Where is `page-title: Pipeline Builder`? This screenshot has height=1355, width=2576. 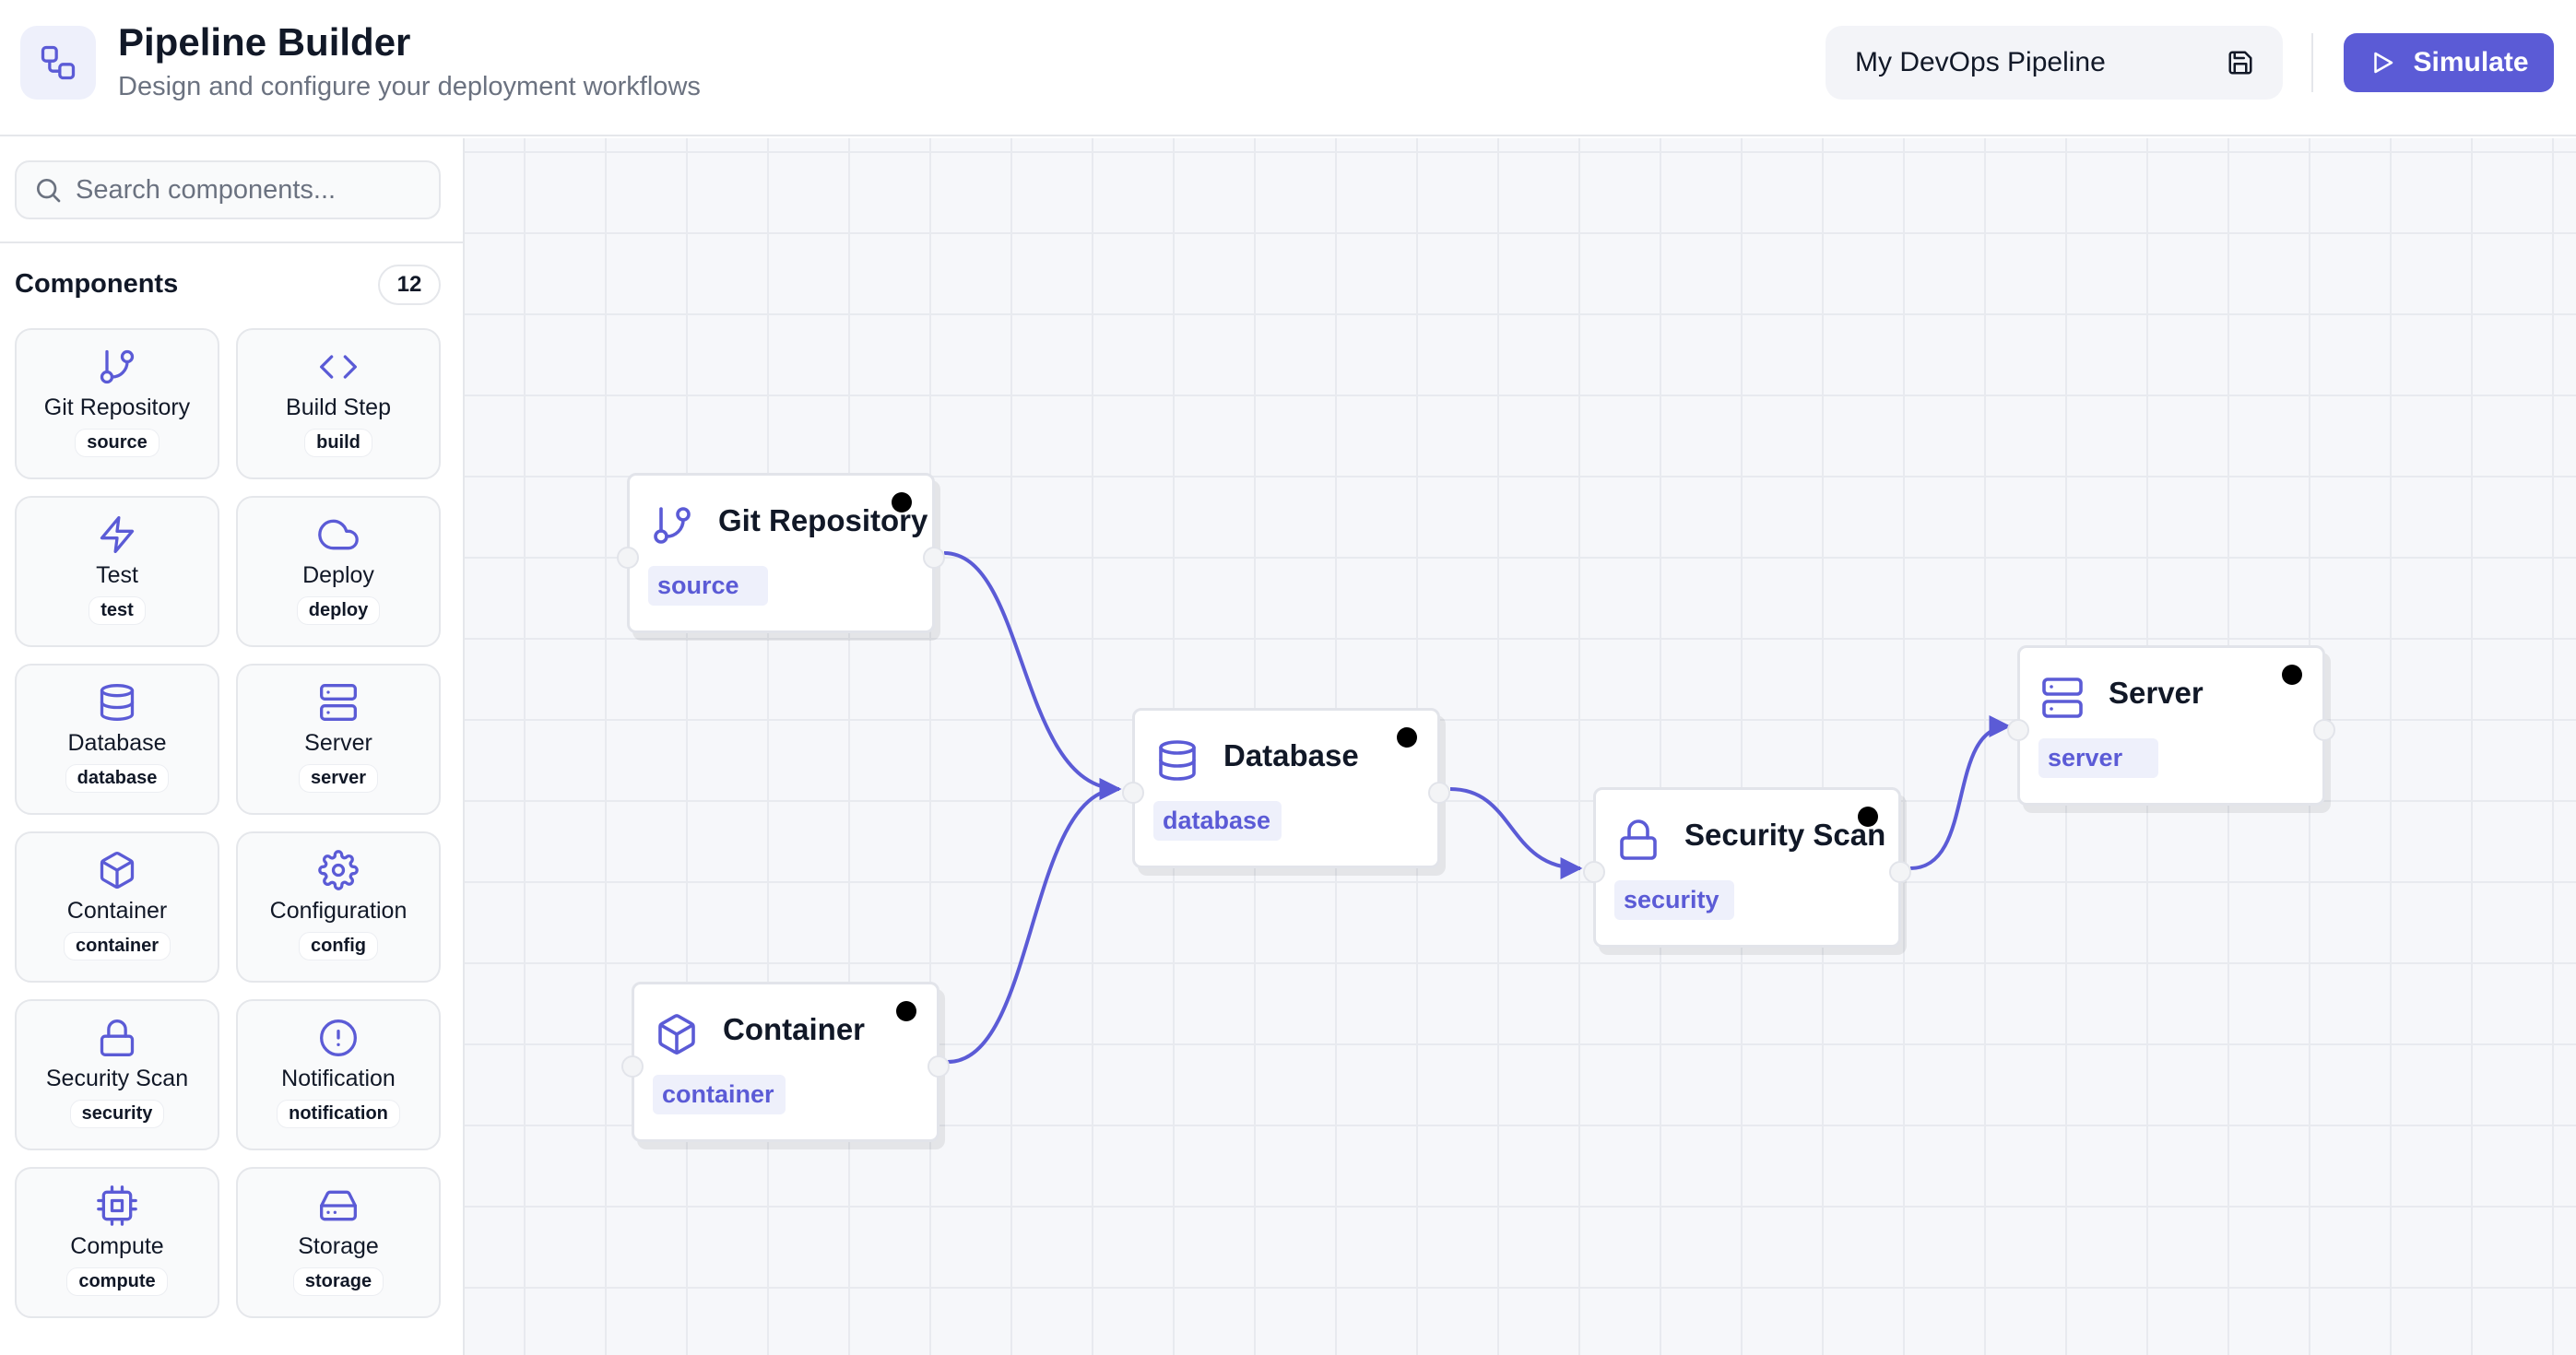
page-title: Pipeline Builder is located at coordinates (264, 42).